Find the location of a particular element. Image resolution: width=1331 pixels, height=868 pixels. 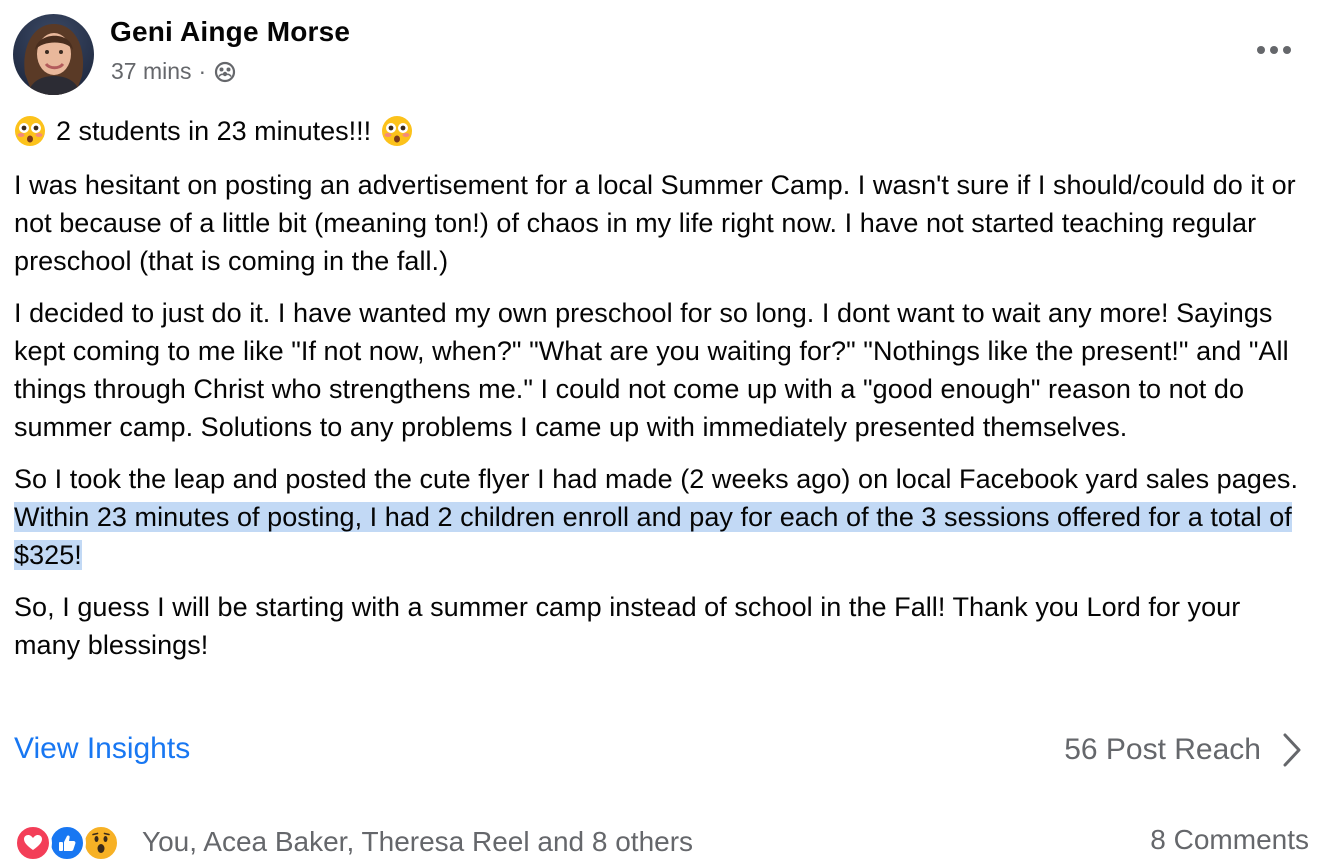

more-horizontal-icon is located at coordinates (1274, 50).